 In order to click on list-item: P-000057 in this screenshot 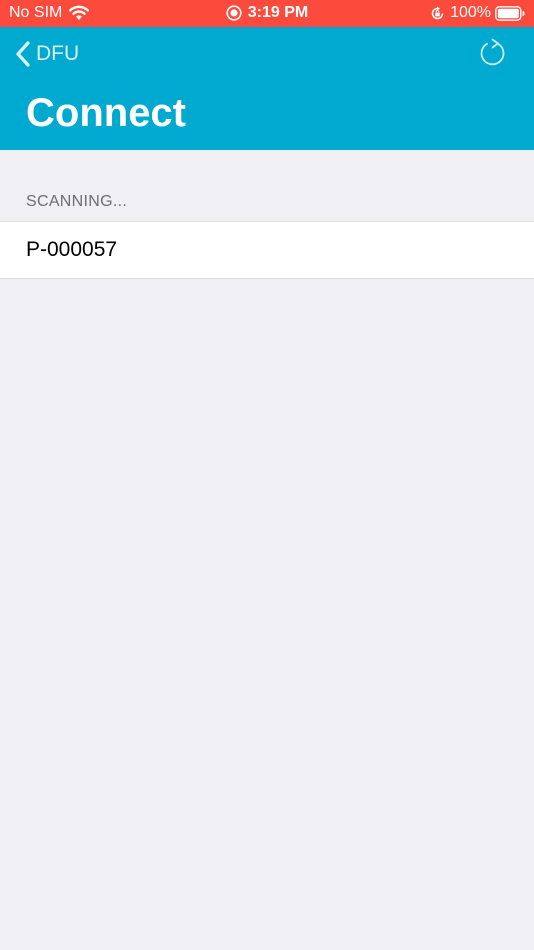, I will do `click(267, 250)`.